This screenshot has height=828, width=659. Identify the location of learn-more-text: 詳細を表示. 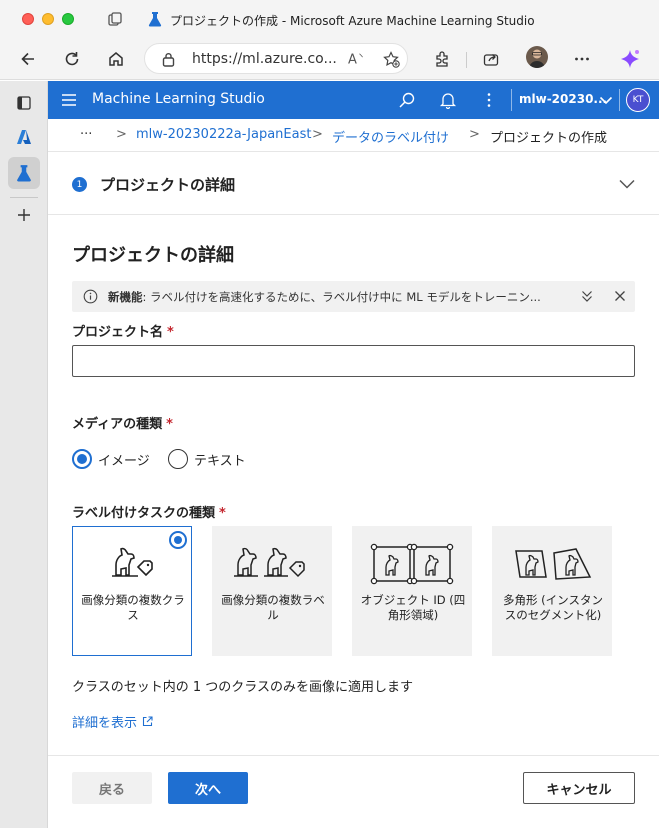
(104, 721).